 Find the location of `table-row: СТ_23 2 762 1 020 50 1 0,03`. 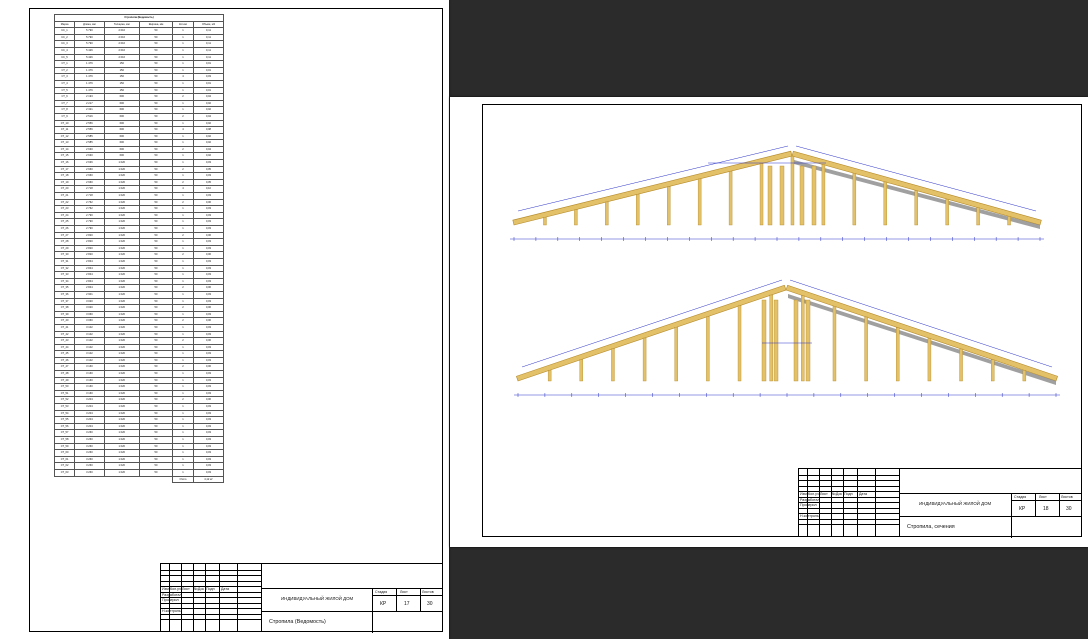

table-row: СТ_23 2 762 1 020 50 1 0,03 is located at coordinates (139, 209).